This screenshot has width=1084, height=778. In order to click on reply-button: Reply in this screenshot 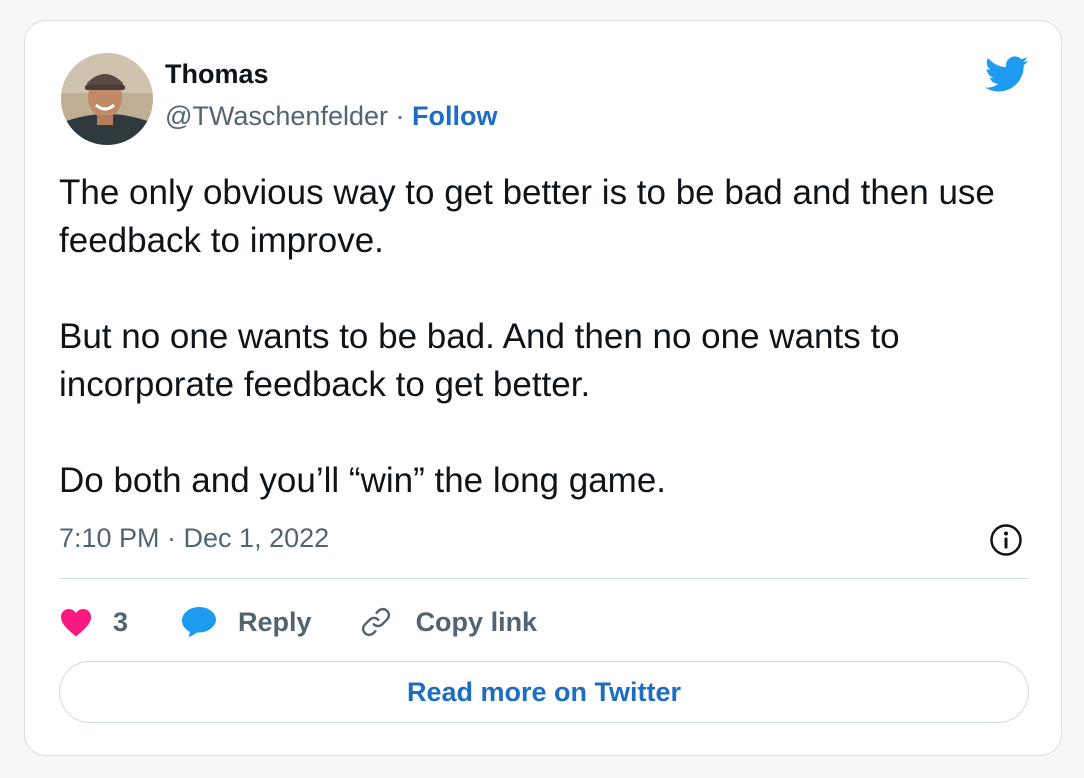, I will do `click(246, 622)`.